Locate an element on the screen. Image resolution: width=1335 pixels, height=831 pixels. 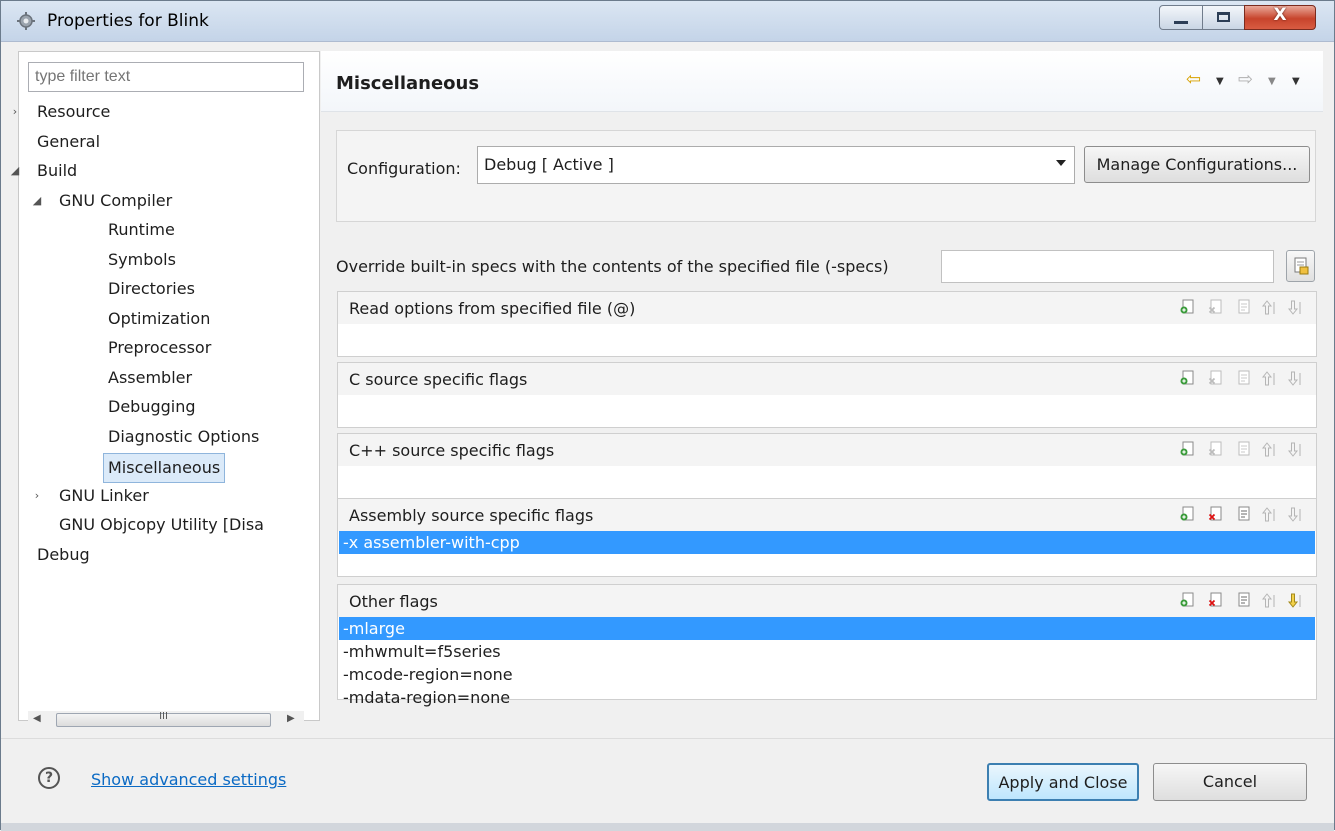
view-menu-icon: ▼ is located at coordinates (1296, 81).